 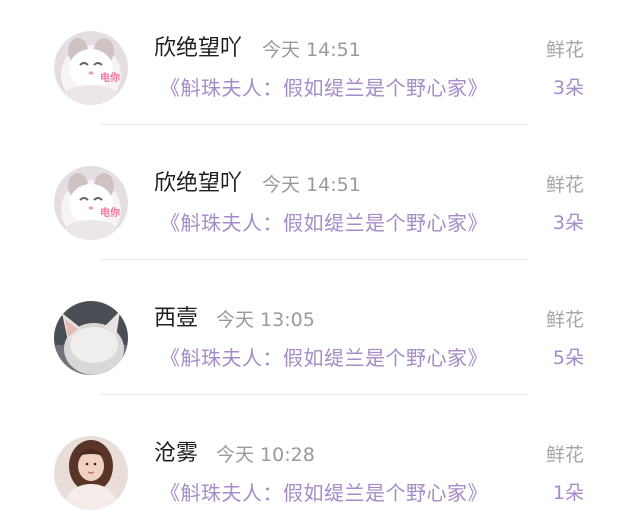 What do you see at coordinates (568, 358) in the screenshot?
I see `gift-count: 5朵` at bounding box center [568, 358].